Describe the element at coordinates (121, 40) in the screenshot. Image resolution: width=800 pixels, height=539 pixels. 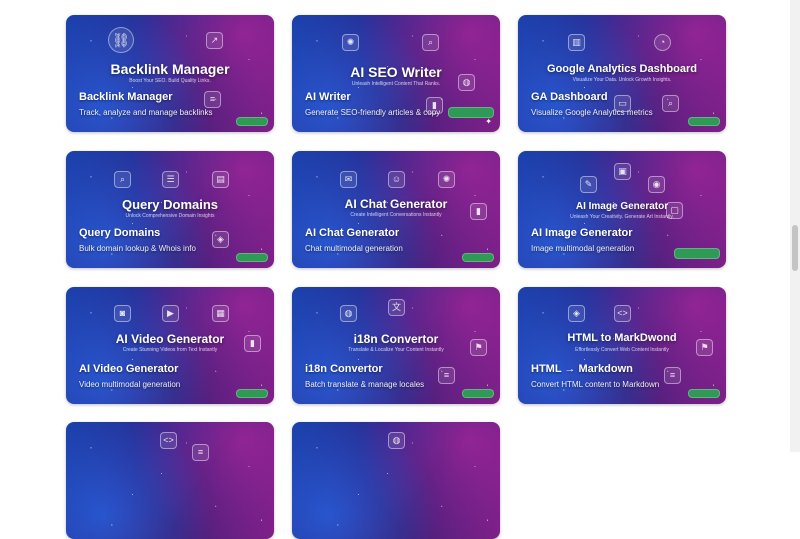
I see `link-icon: ⛓` at that location.